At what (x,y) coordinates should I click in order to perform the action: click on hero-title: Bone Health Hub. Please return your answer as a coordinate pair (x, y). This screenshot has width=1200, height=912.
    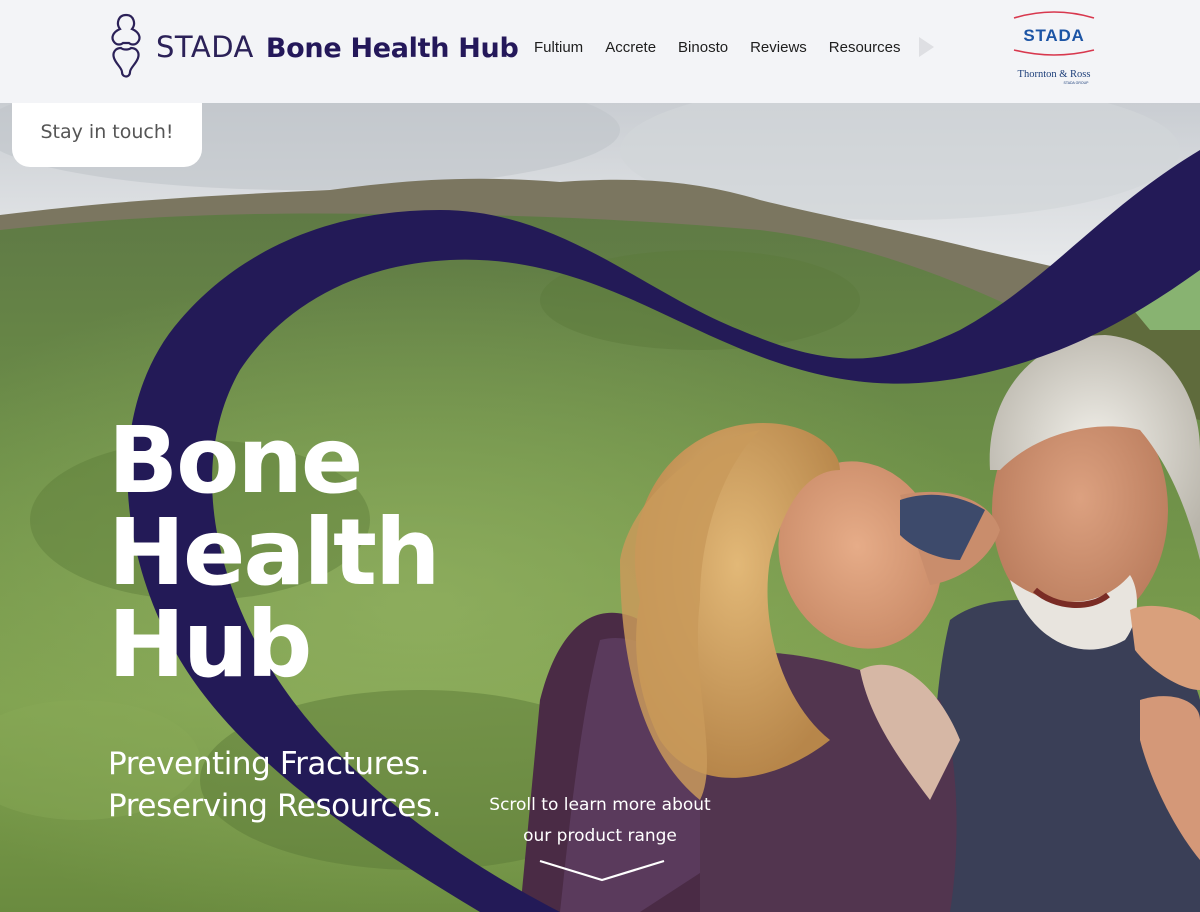
    Looking at the image, I should click on (274, 552).